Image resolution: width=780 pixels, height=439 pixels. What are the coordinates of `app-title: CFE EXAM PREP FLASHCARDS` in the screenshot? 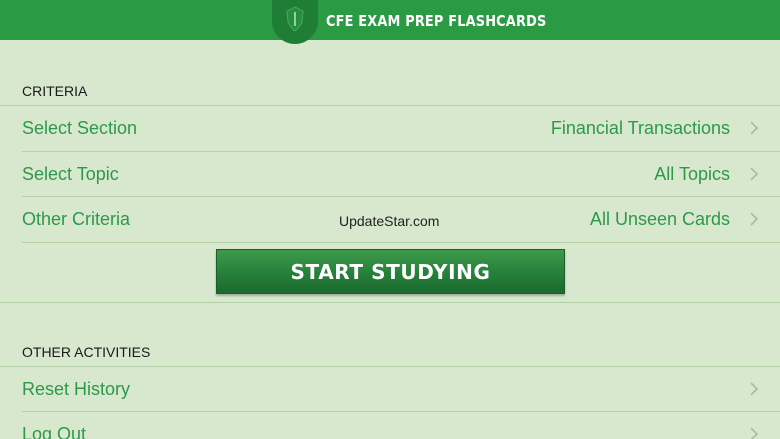 It's located at (436, 21).